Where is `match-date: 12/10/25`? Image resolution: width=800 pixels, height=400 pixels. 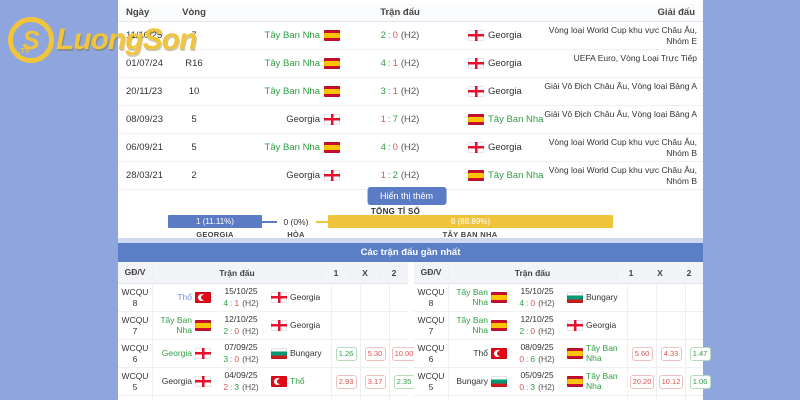 match-date: 12/10/25 is located at coordinates (537, 319).